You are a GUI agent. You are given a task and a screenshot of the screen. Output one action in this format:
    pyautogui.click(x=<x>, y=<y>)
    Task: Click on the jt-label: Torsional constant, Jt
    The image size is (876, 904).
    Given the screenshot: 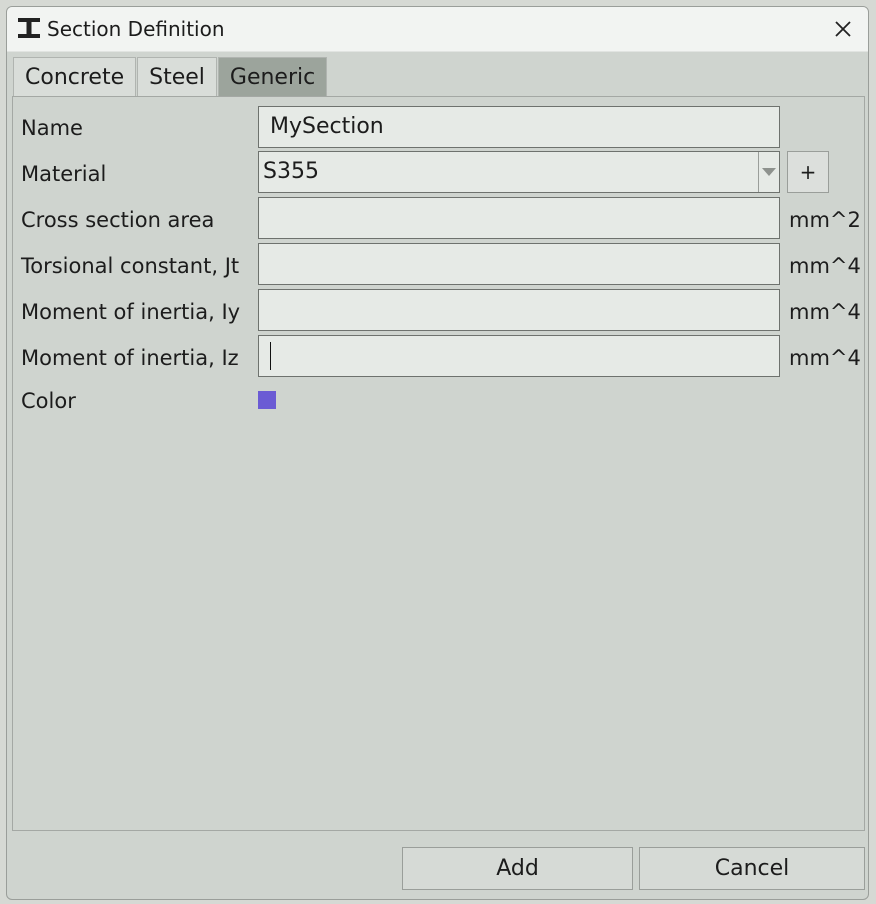 What is the action you would take?
    pyautogui.click(x=130, y=266)
    